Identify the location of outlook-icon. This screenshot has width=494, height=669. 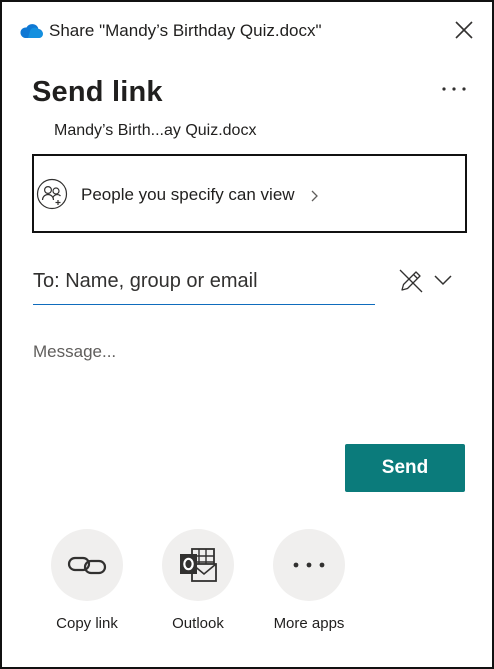
(198, 565).